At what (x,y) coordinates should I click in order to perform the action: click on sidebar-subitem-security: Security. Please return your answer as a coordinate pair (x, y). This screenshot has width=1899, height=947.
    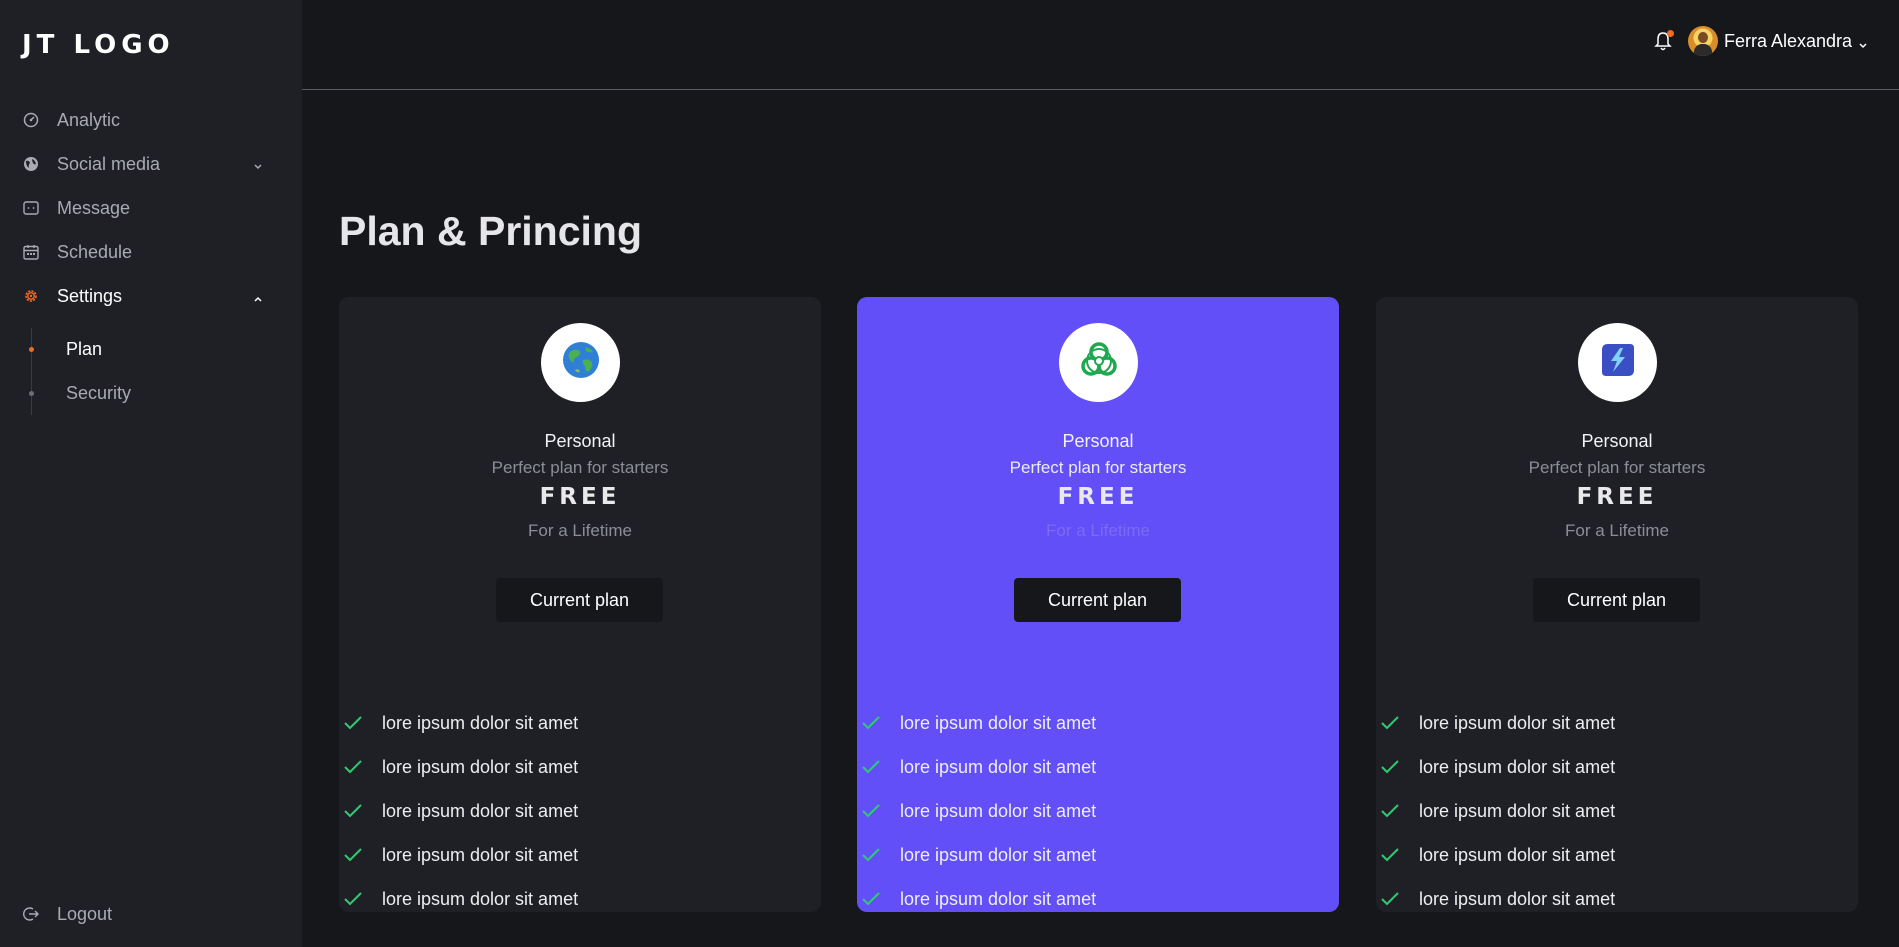
    Looking at the image, I should click on (78, 393).